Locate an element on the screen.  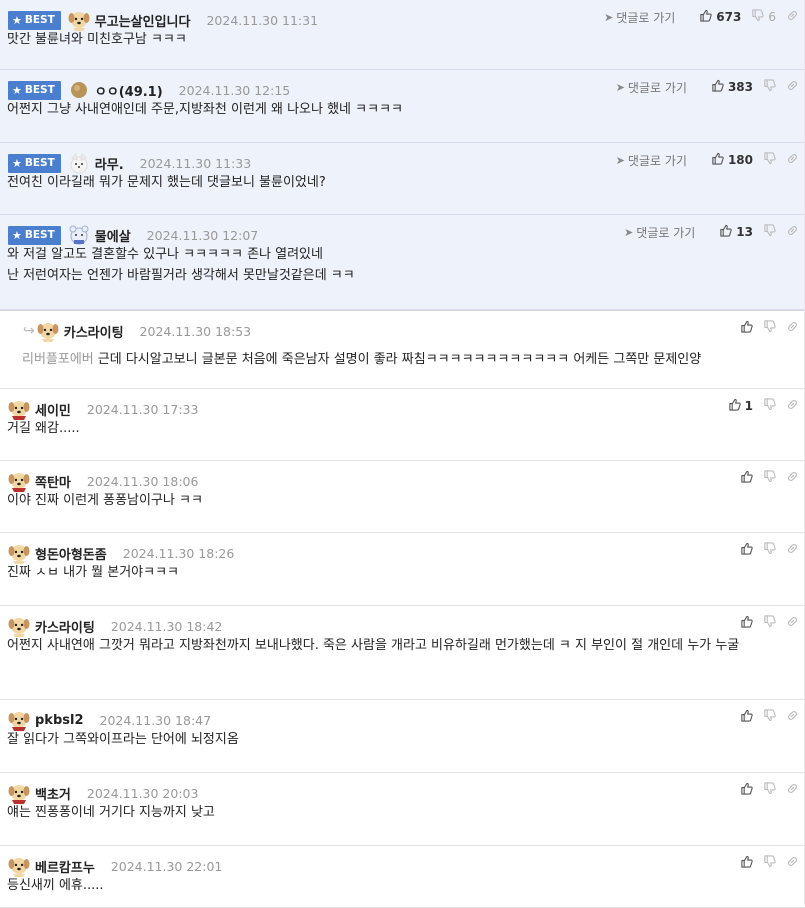
nickname: 형돈아형돈좀 is located at coordinates (71, 553).